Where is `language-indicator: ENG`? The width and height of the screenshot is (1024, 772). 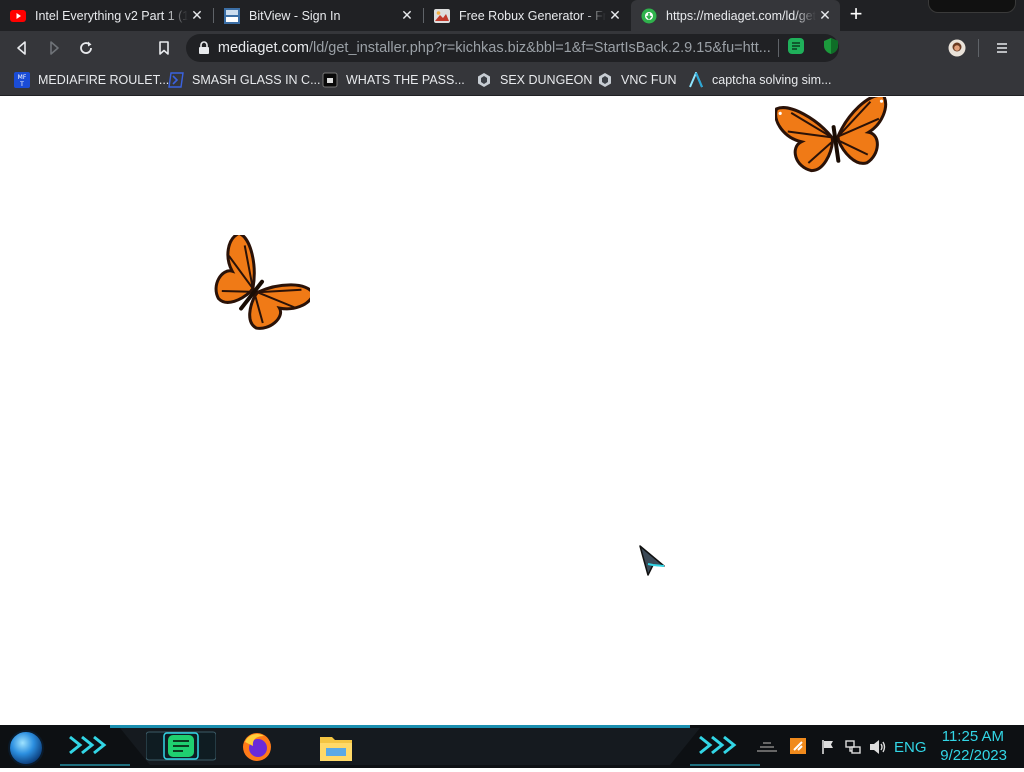 language-indicator: ENG is located at coordinates (910, 747).